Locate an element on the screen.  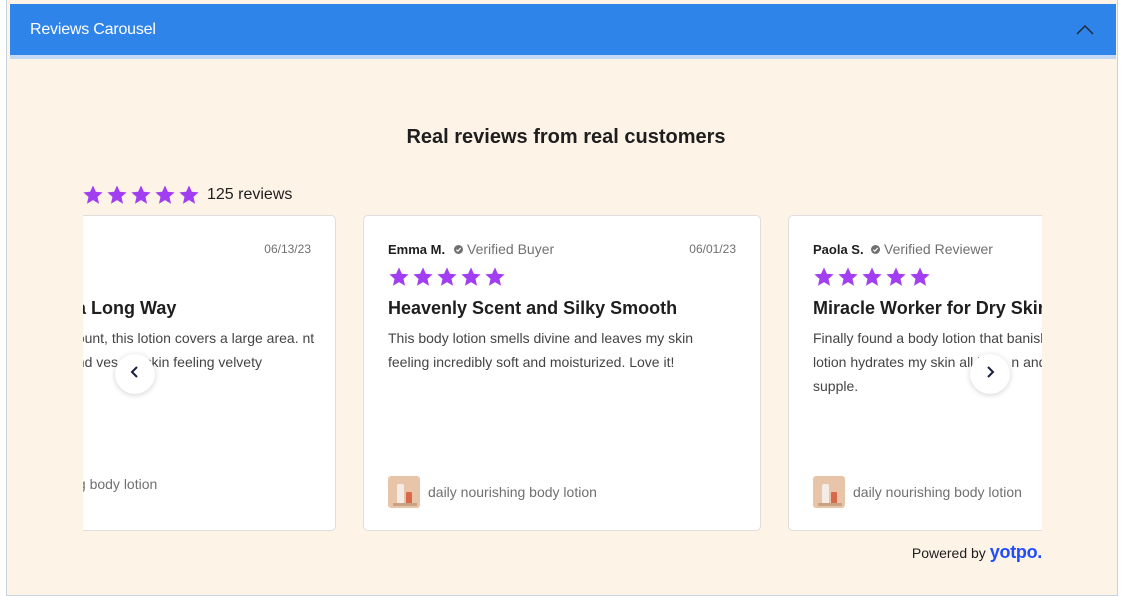
chevron-right-icon is located at coordinates (990, 374).